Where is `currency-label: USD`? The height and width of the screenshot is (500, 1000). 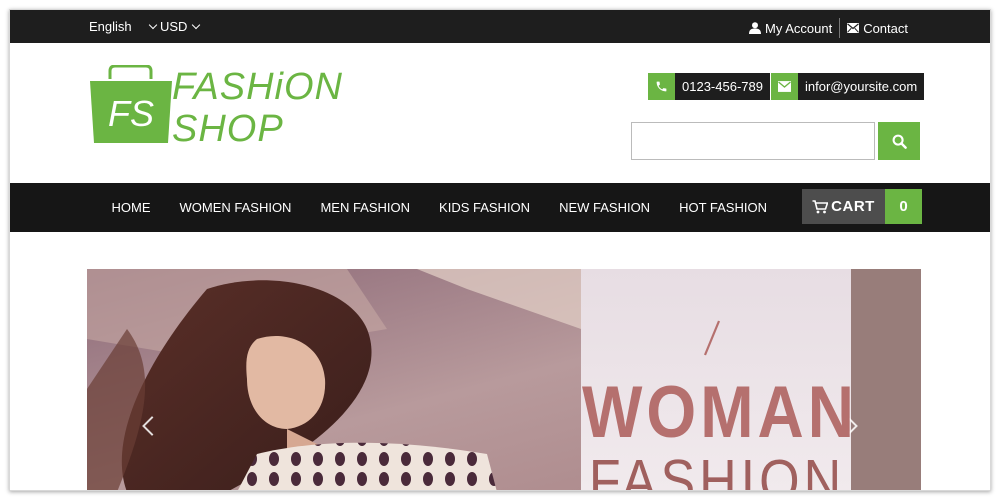
currency-label: USD is located at coordinates (174, 26).